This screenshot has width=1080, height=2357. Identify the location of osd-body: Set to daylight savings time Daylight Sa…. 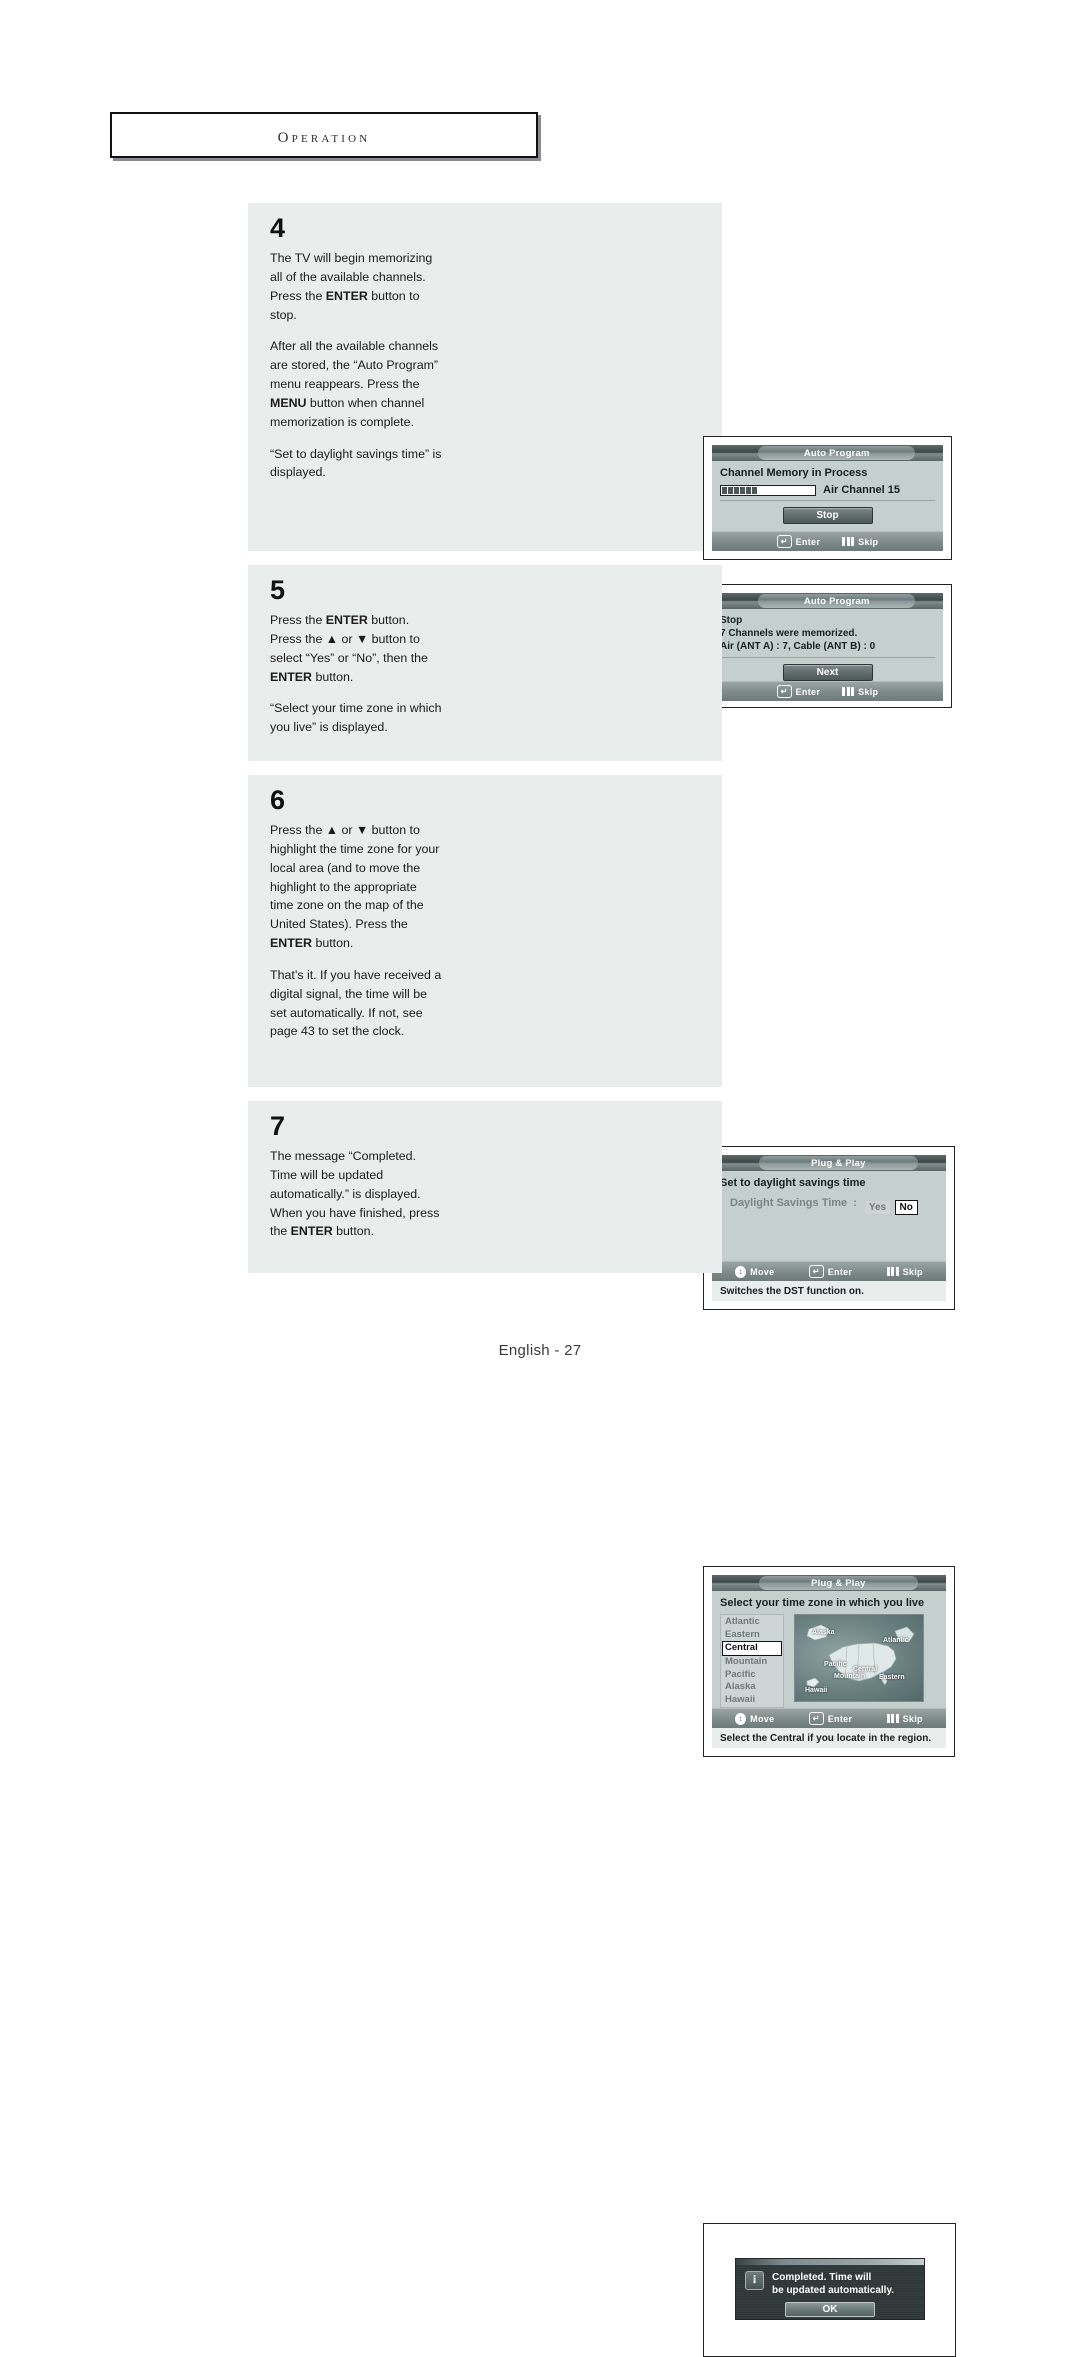
(829, 1216).